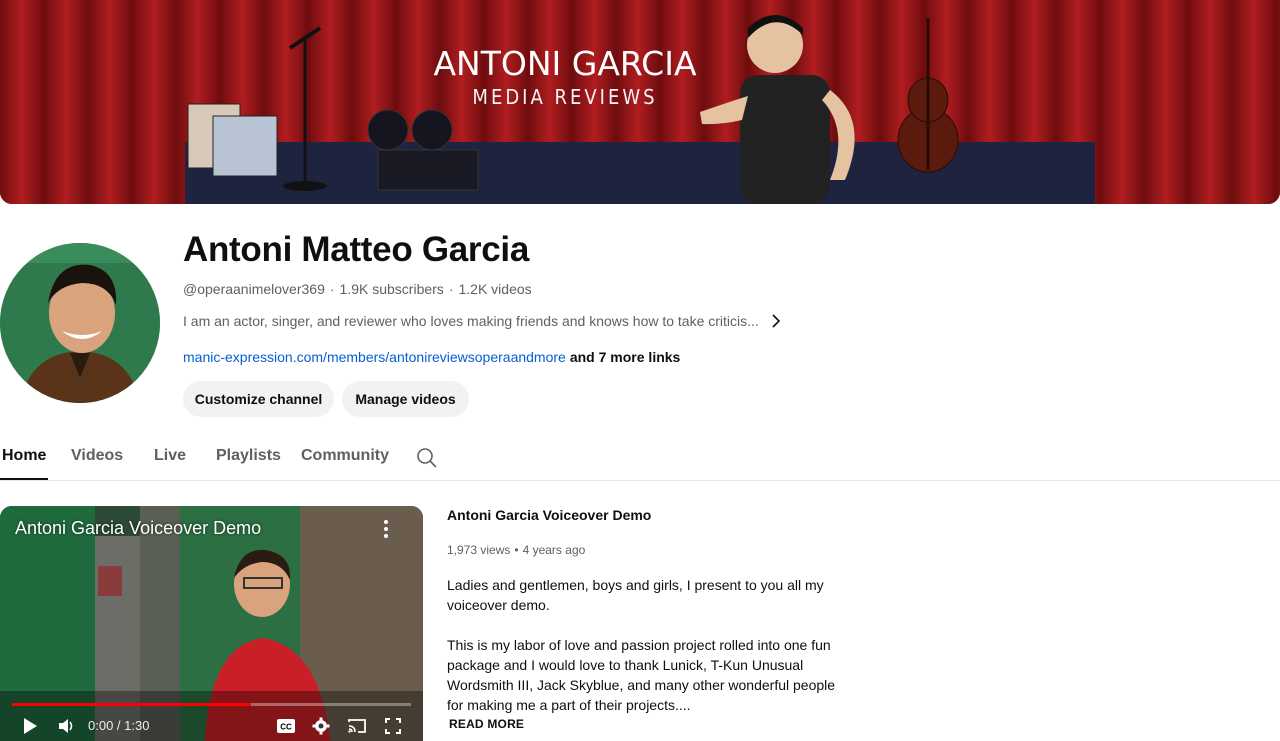 Image resolution: width=1280 pixels, height=741 pixels. I want to click on player-title: Antoni Garcia Voiceover Demo, so click(138, 528).